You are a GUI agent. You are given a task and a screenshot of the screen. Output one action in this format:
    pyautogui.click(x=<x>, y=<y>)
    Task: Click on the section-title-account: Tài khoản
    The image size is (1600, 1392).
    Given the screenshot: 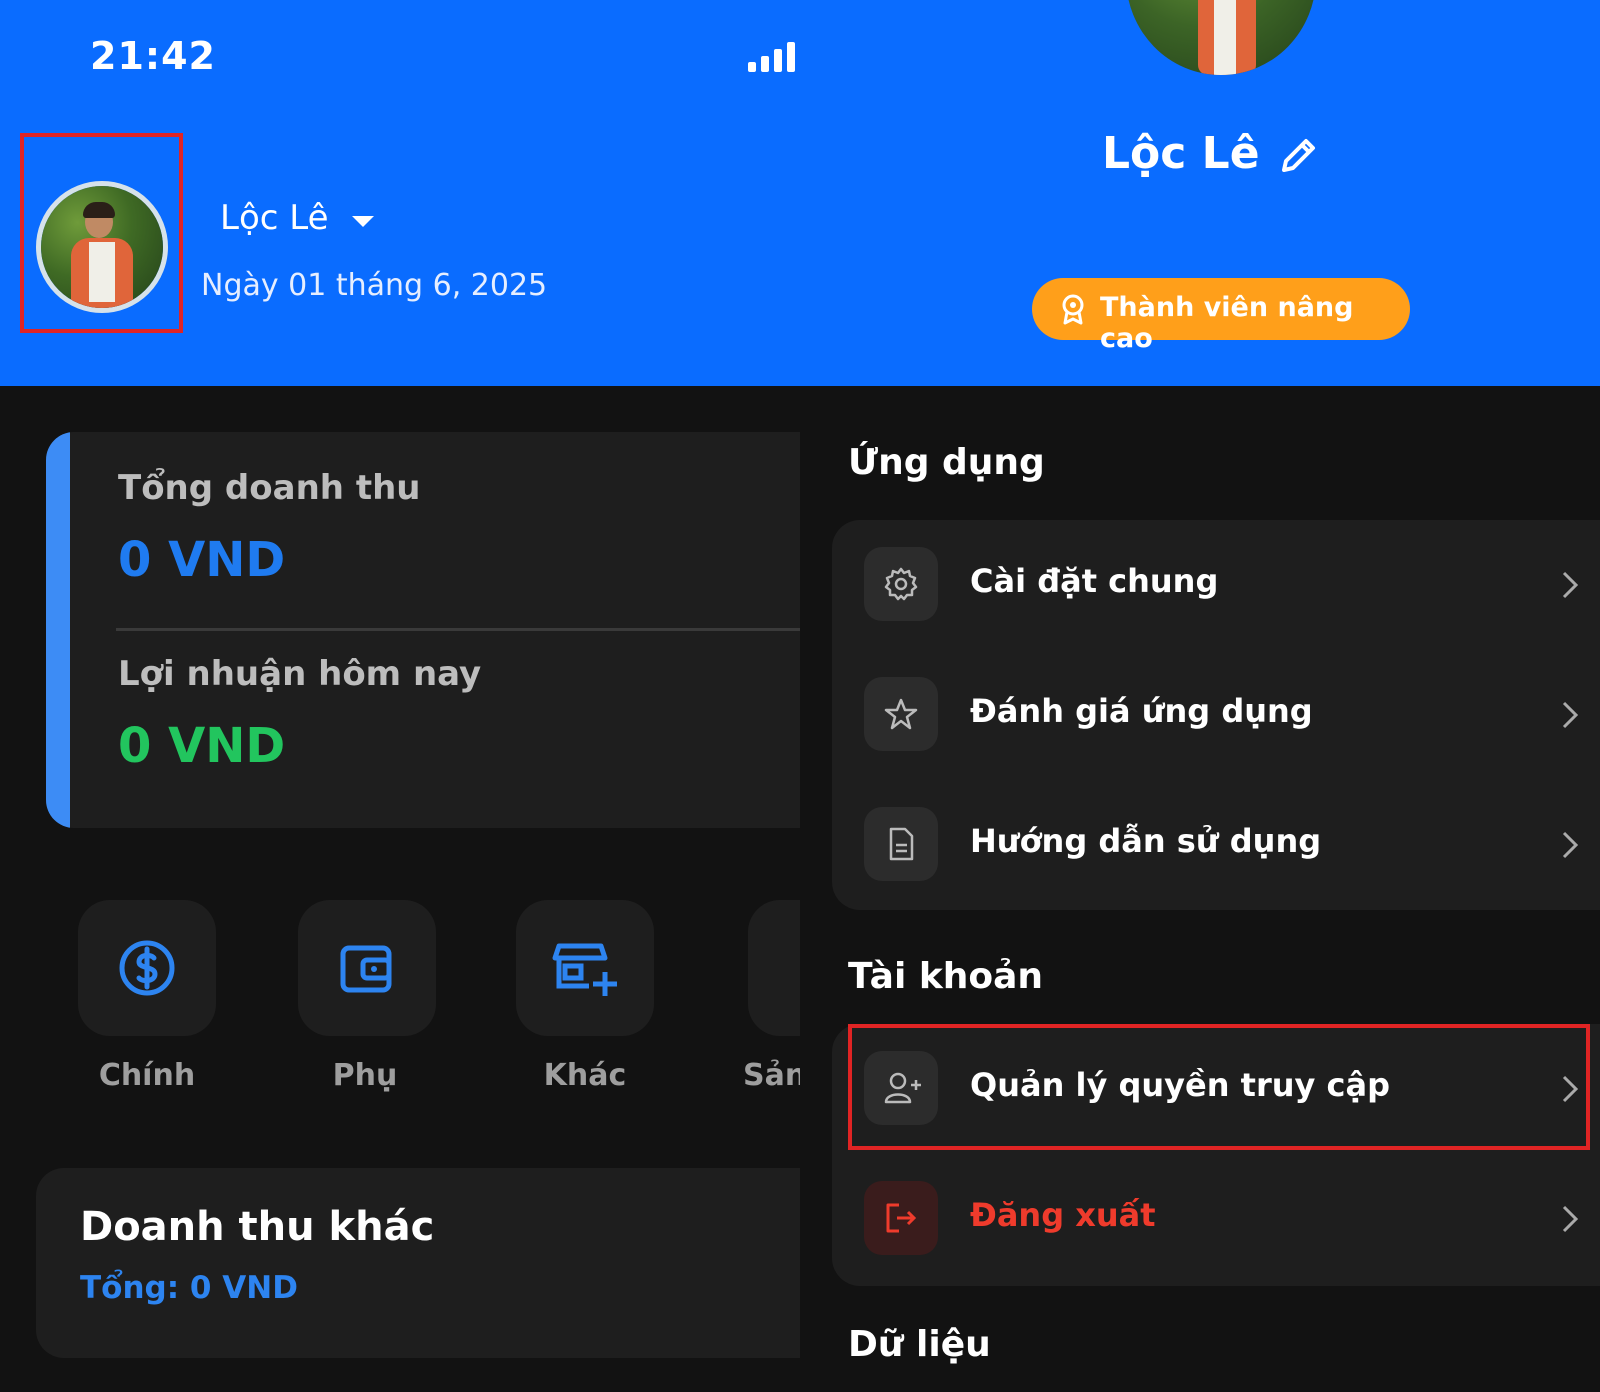 What is the action you would take?
    pyautogui.click(x=946, y=976)
    